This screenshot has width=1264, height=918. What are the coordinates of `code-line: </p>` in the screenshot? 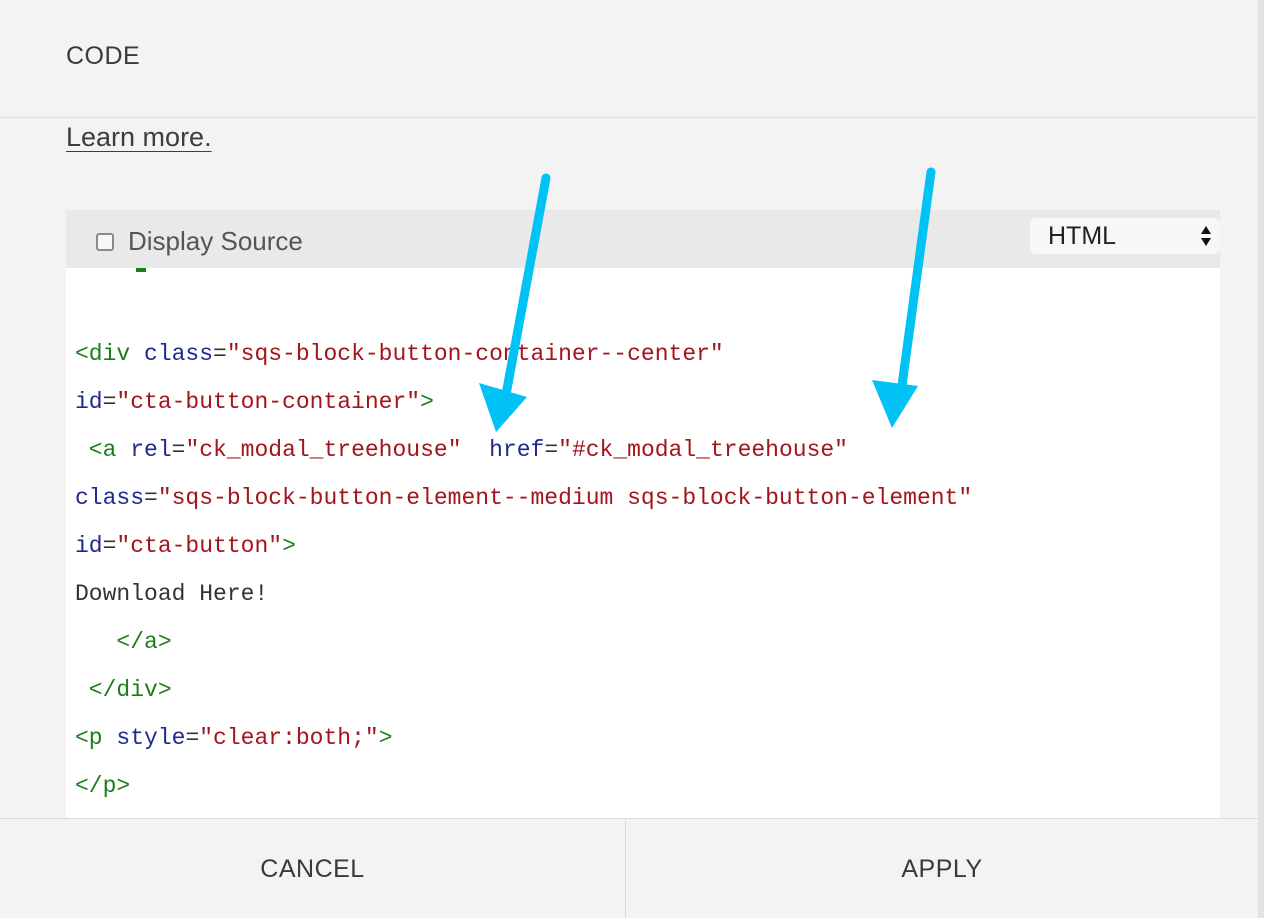 It's located at (102, 786).